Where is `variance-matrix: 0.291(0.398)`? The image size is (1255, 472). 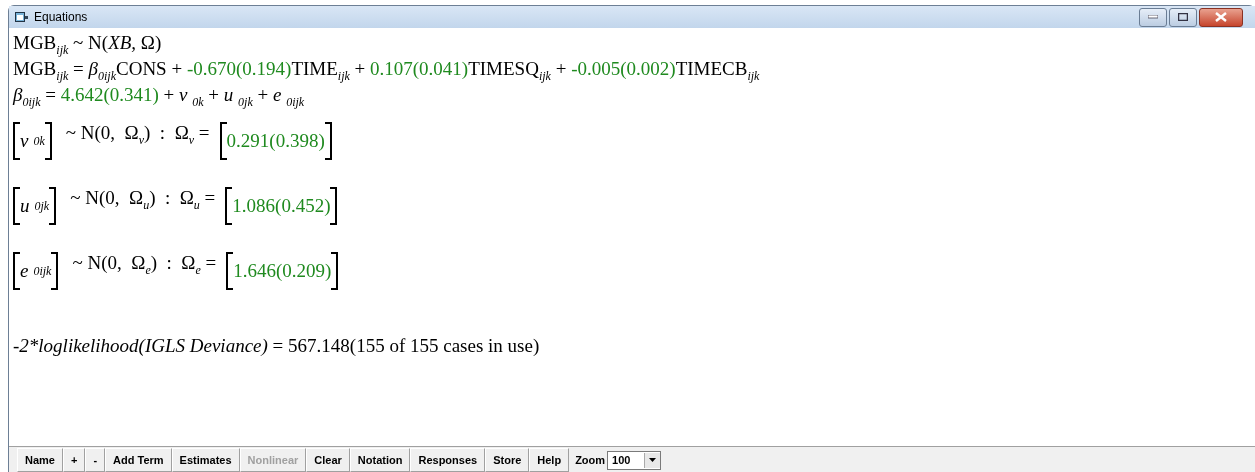 variance-matrix: 0.291(0.398) is located at coordinates (275, 140).